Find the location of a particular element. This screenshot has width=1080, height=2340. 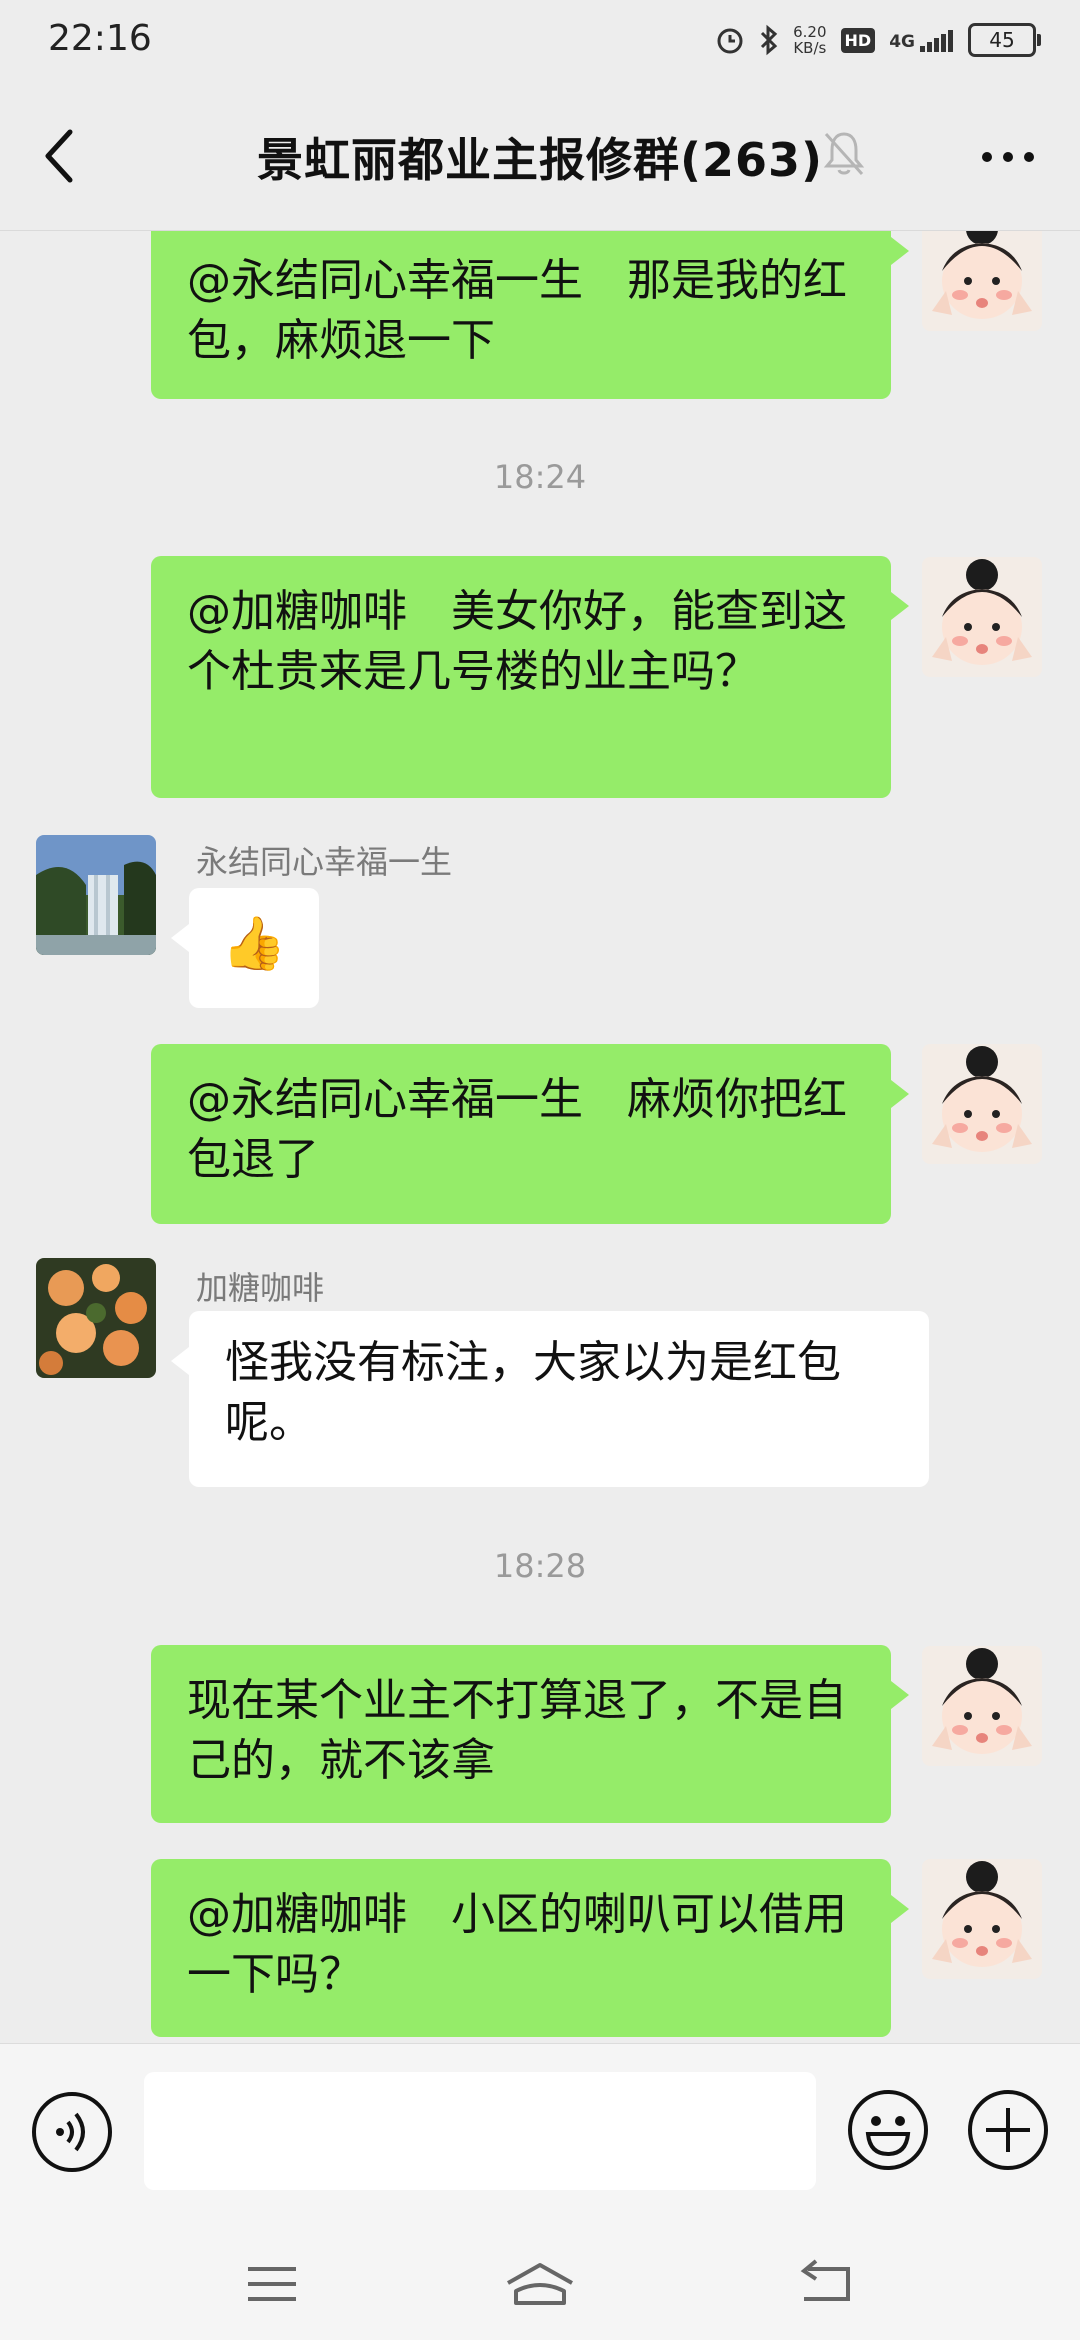

hd-badge: HD is located at coordinates (858, 40).